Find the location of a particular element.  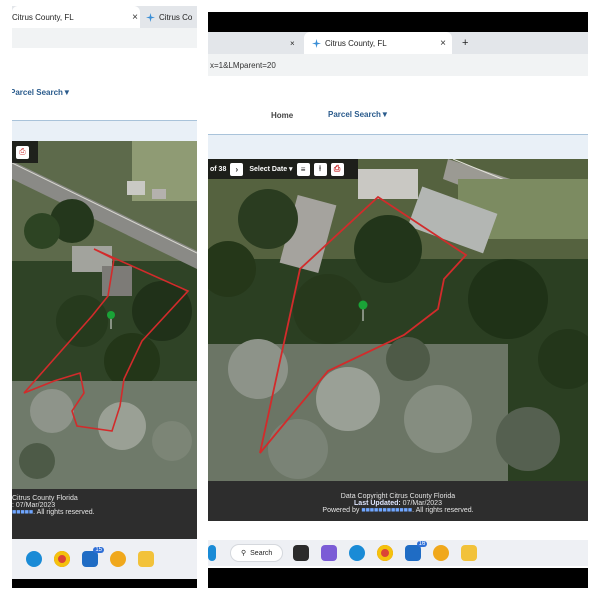

footer-updated: : 07/Mar/2023 is located at coordinates (34, 505).